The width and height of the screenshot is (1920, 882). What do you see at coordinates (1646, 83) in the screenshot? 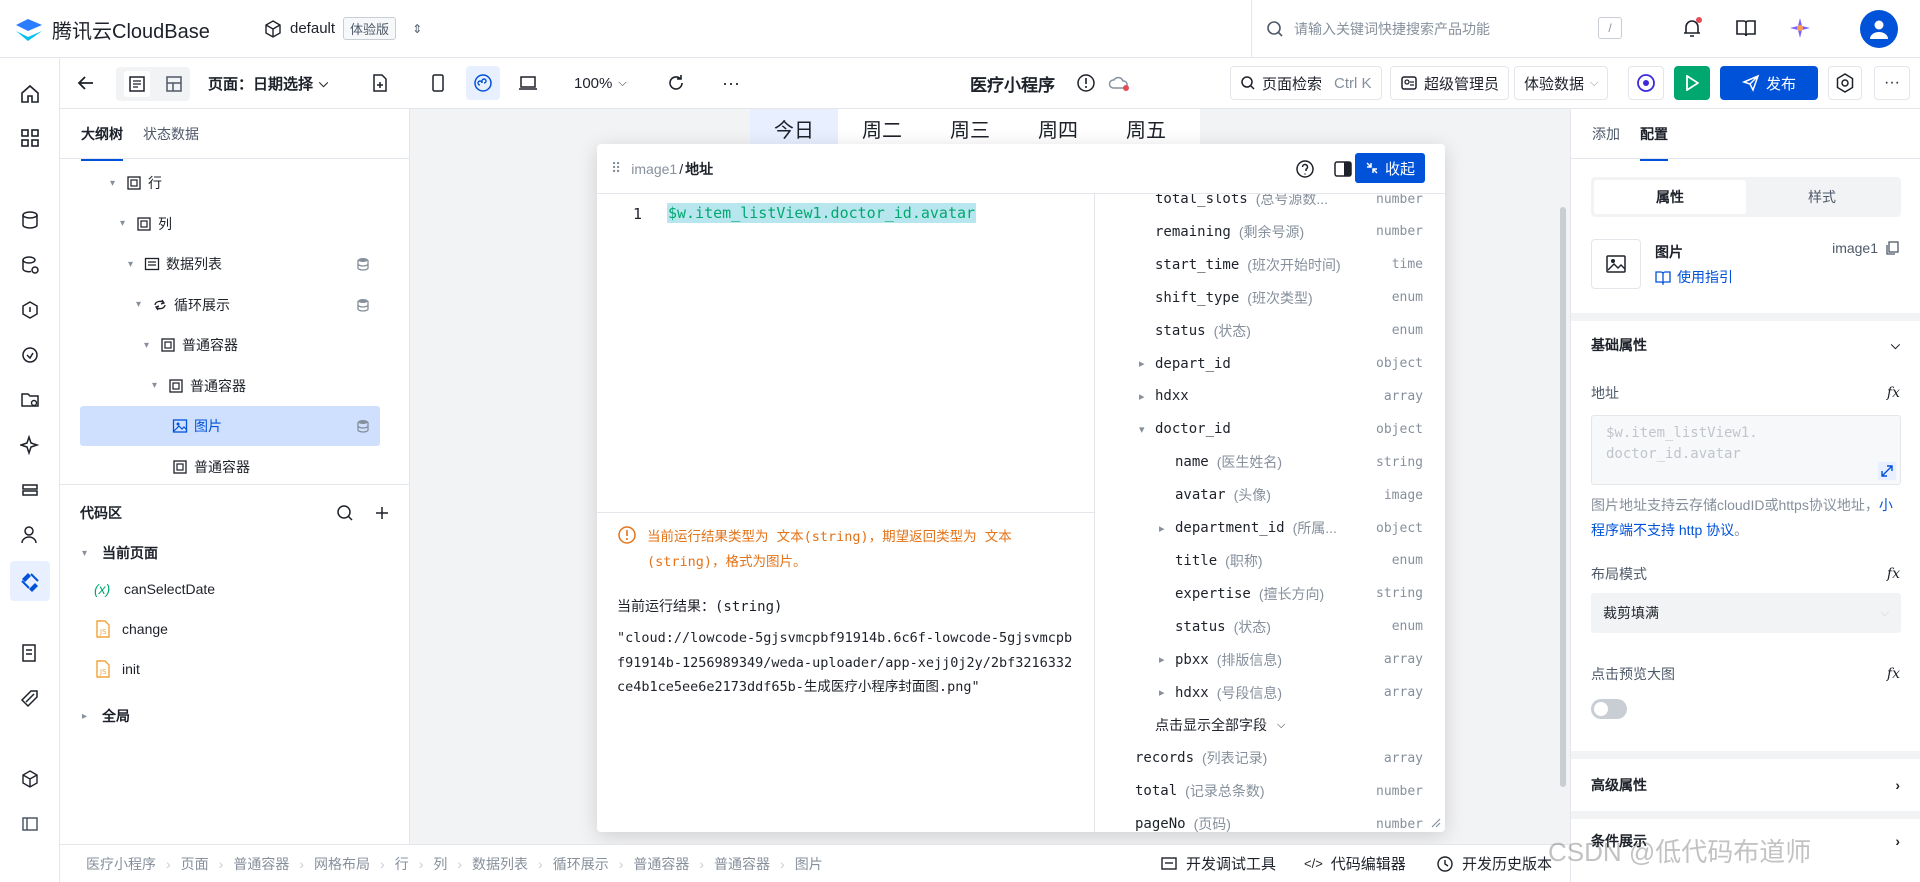
I see `preview-eye-button` at bounding box center [1646, 83].